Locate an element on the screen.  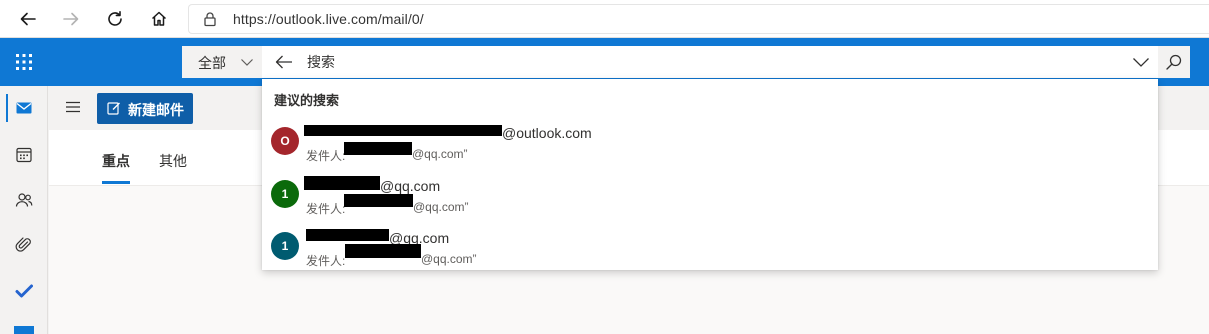
browser-toolbar: https://outlook.live.com/mail/0/ is located at coordinates (604, 19).